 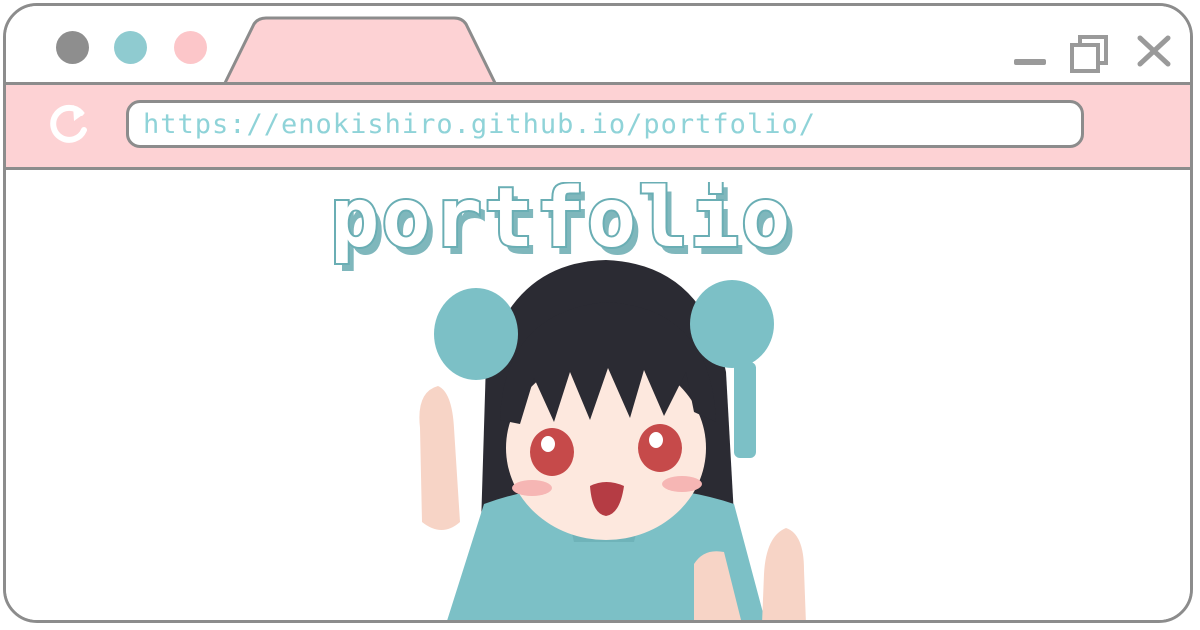 I want to click on reload-icon, so click(x=69, y=126).